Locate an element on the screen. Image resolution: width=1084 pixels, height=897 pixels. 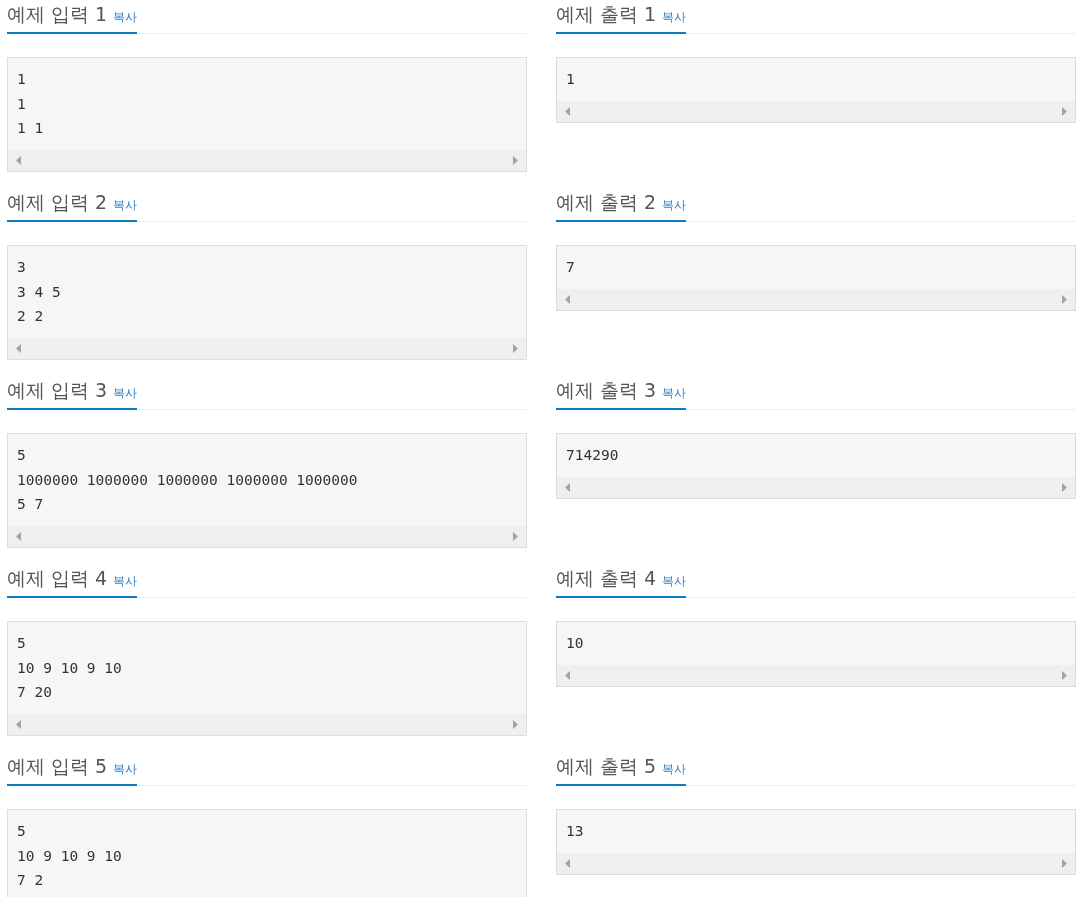
code-text: 714290 is located at coordinates (592, 455).